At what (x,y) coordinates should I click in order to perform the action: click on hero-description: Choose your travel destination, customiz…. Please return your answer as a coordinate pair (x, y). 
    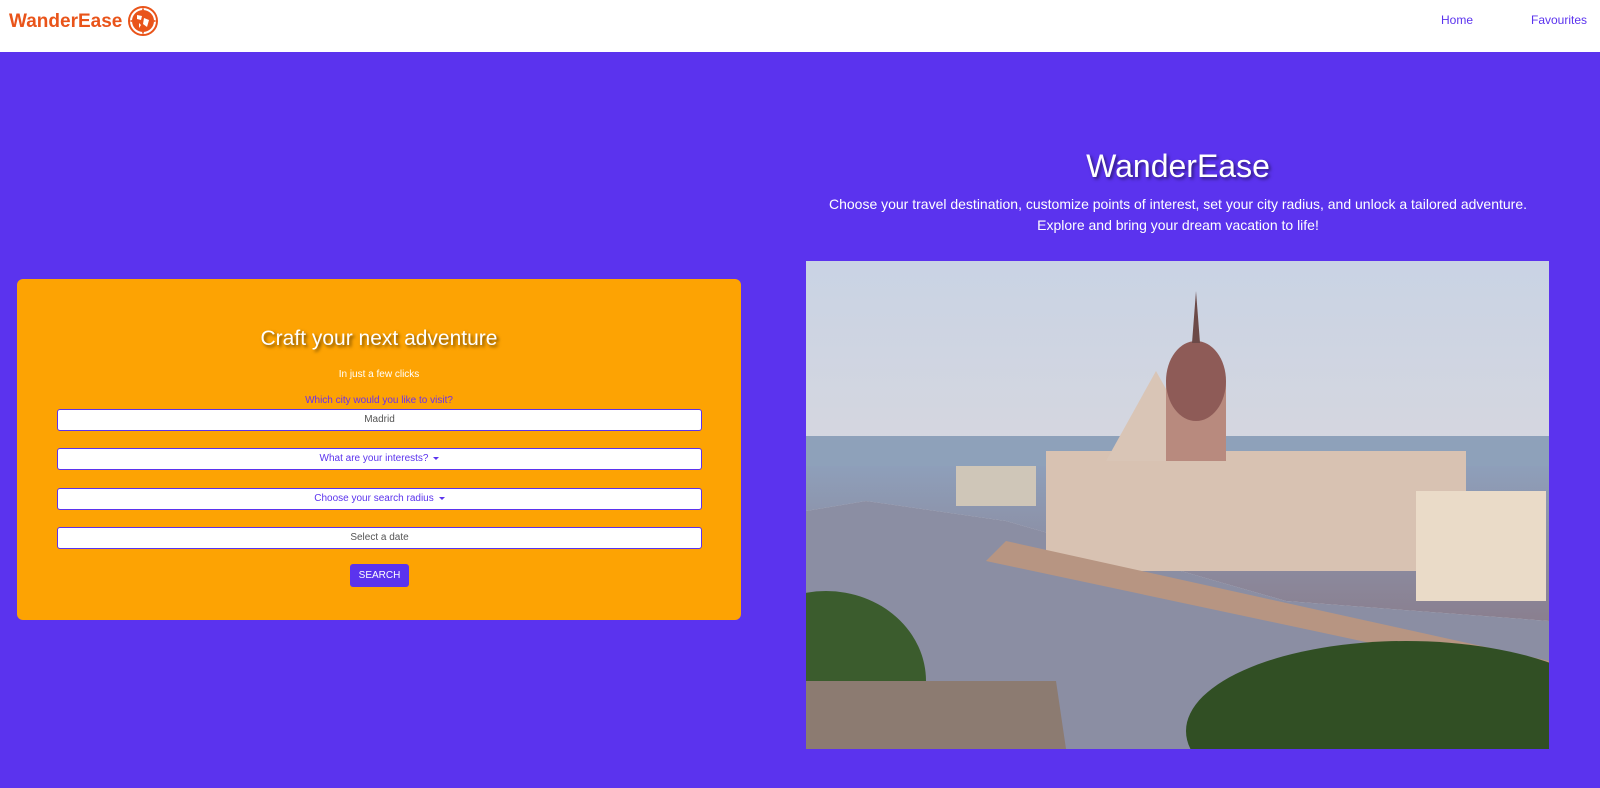
    Looking at the image, I should click on (1178, 215).